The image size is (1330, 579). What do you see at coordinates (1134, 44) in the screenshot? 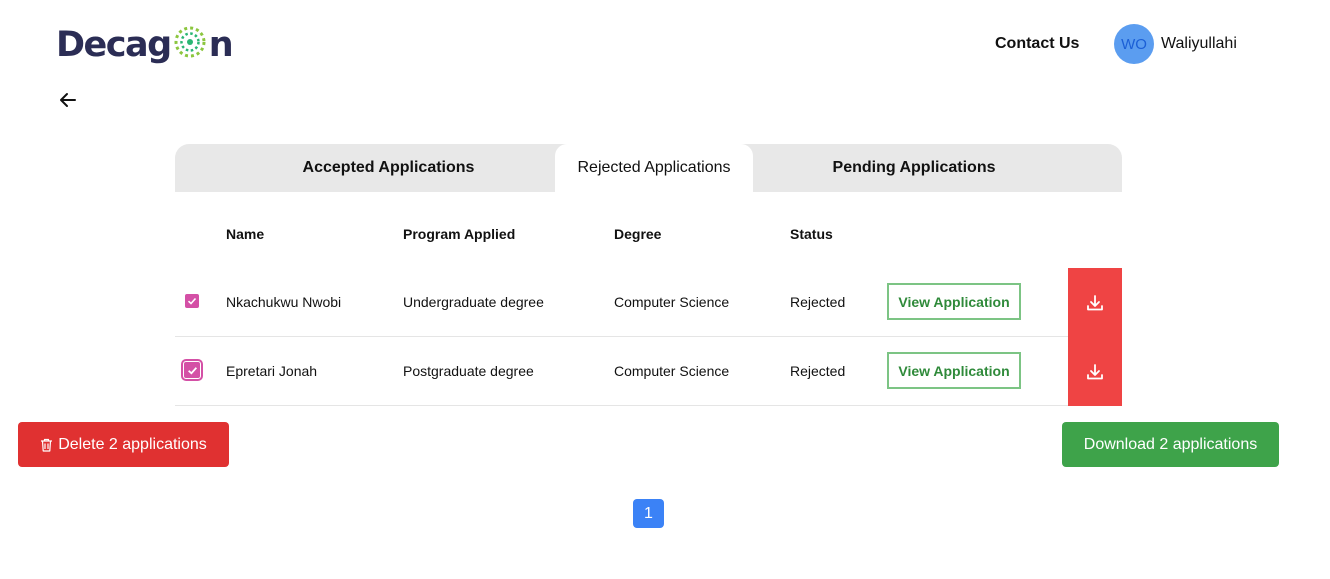
I see `avatar: WO` at bounding box center [1134, 44].